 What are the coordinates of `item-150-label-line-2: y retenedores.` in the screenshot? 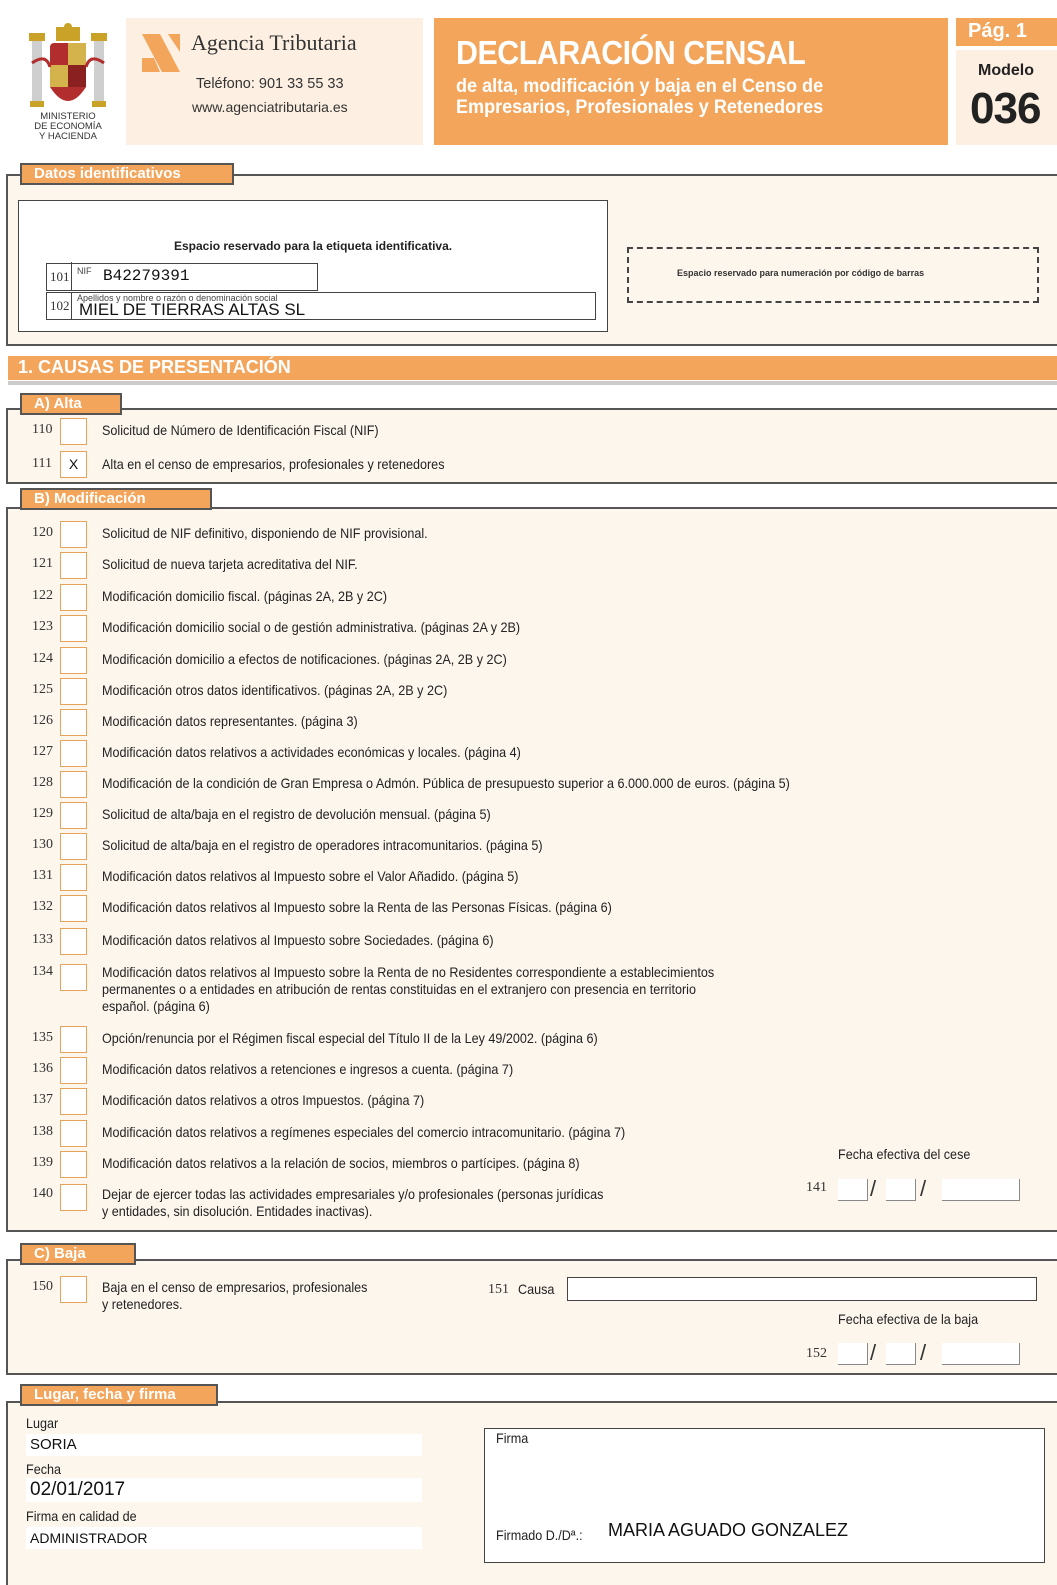 It's located at (142, 1304).